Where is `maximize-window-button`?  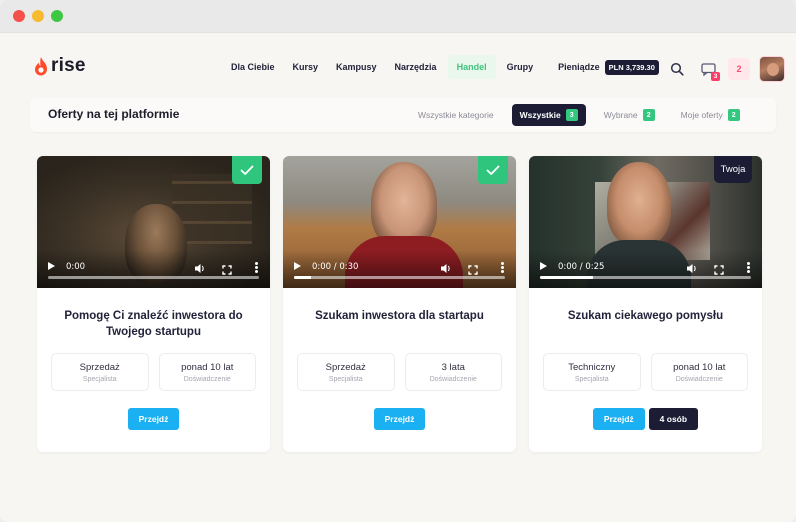 maximize-window-button is located at coordinates (57, 16).